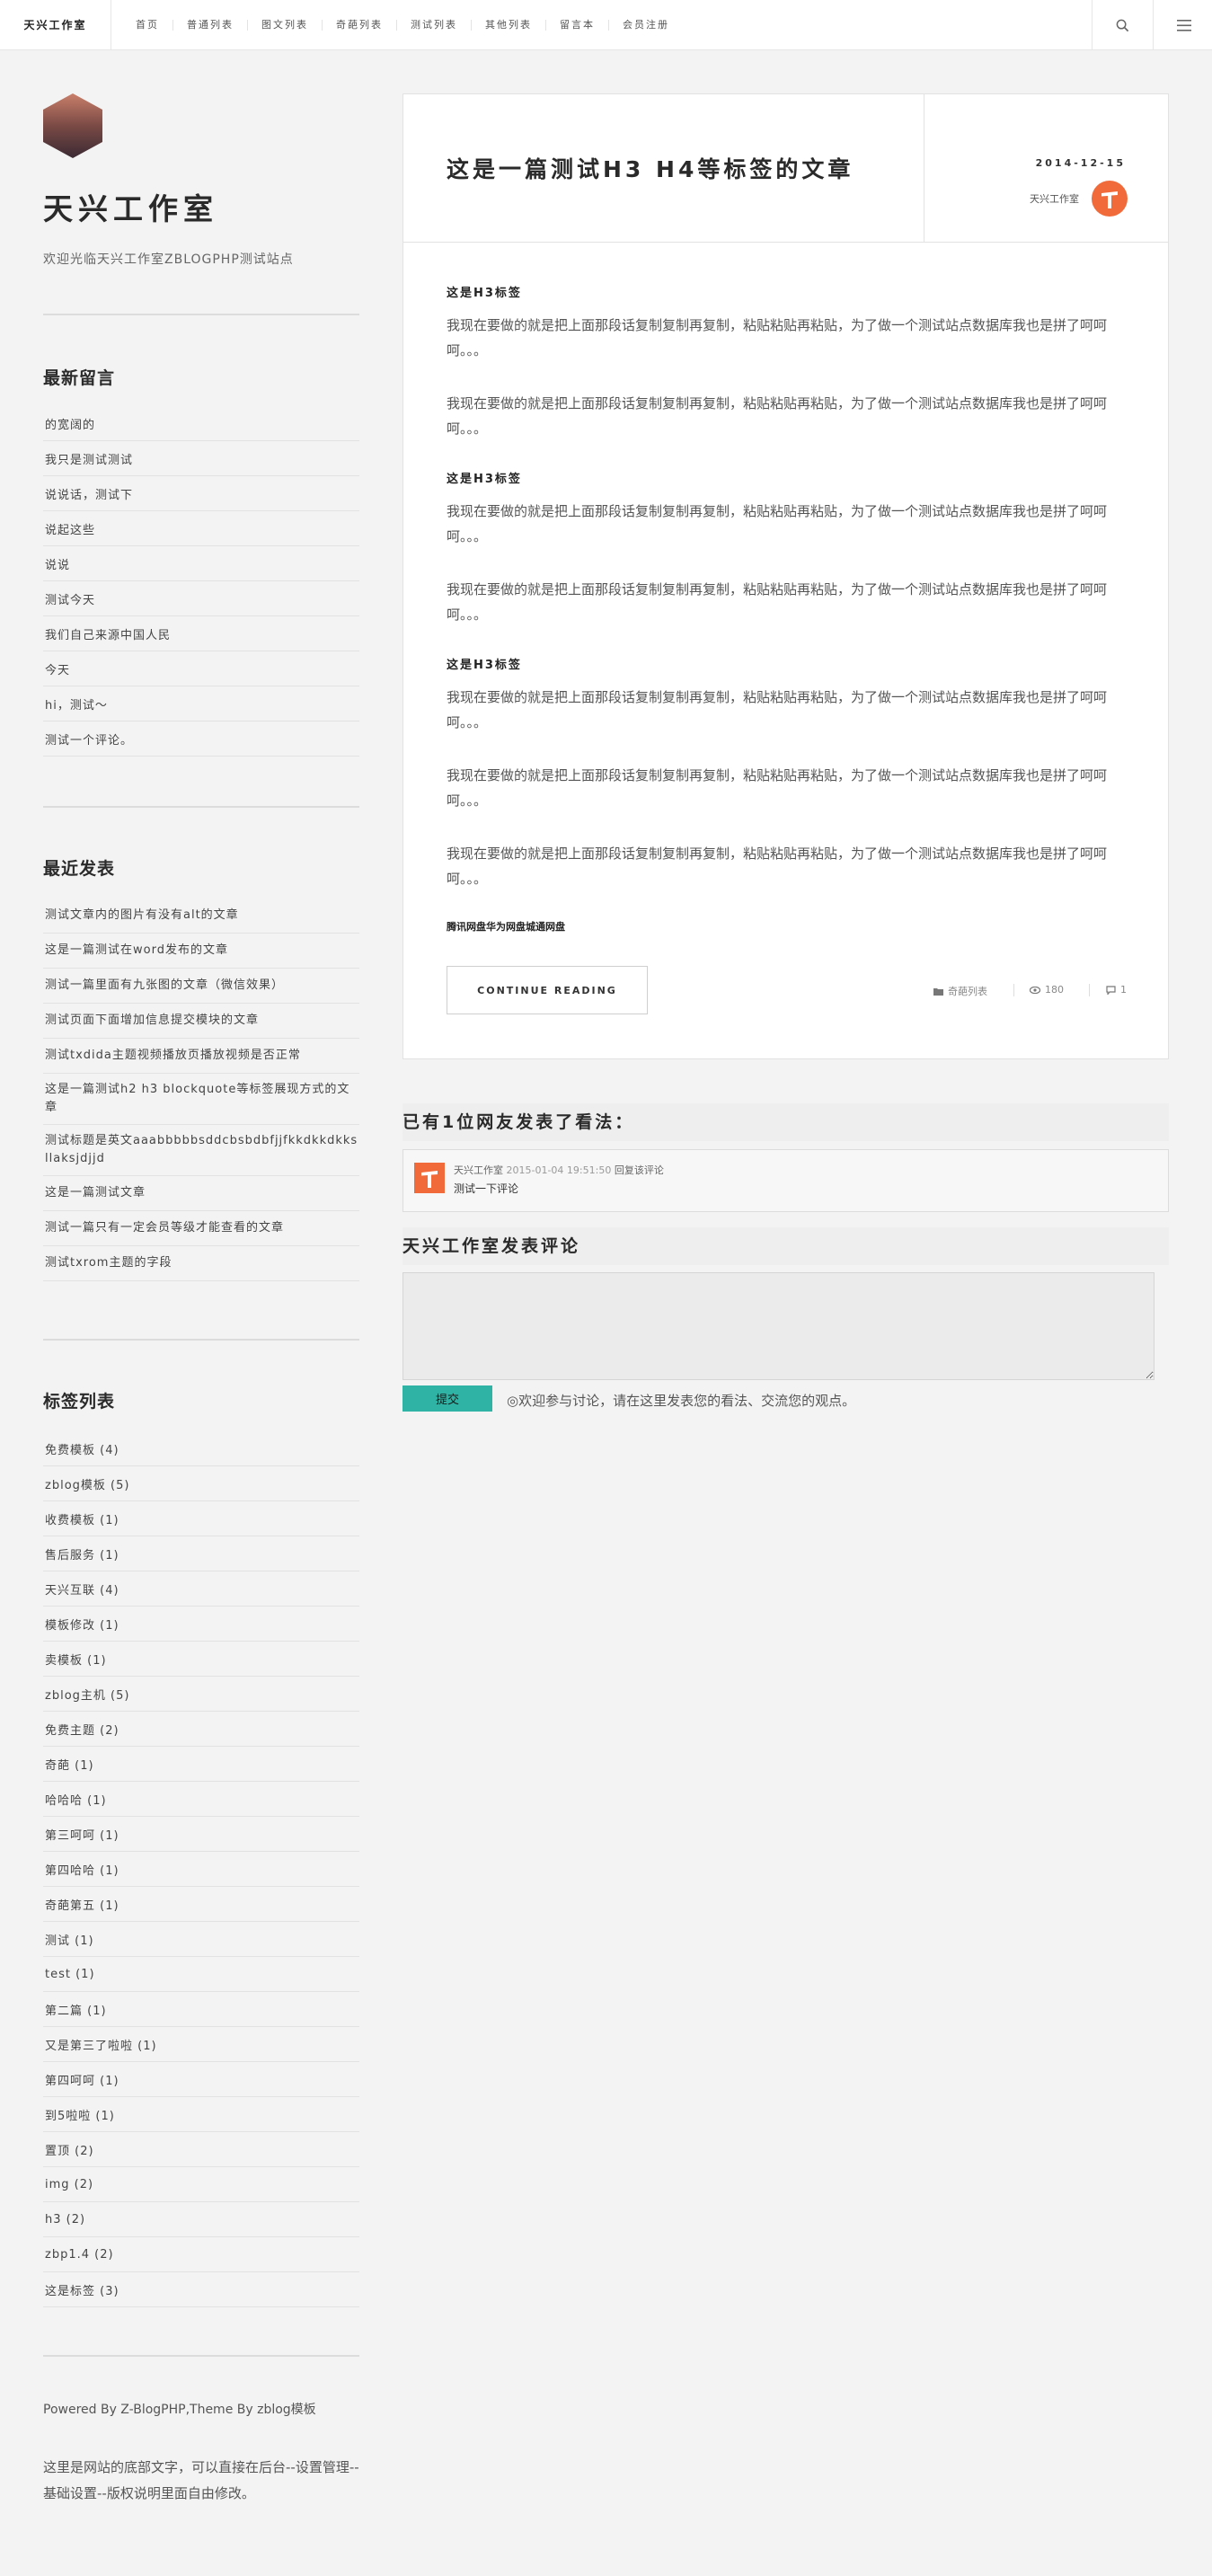 The width and height of the screenshot is (1212, 2576). What do you see at coordinates (433, 25) in the screenshot?
I see `nav-item-test-list: 测试列表` at bounding box center [433, 25].